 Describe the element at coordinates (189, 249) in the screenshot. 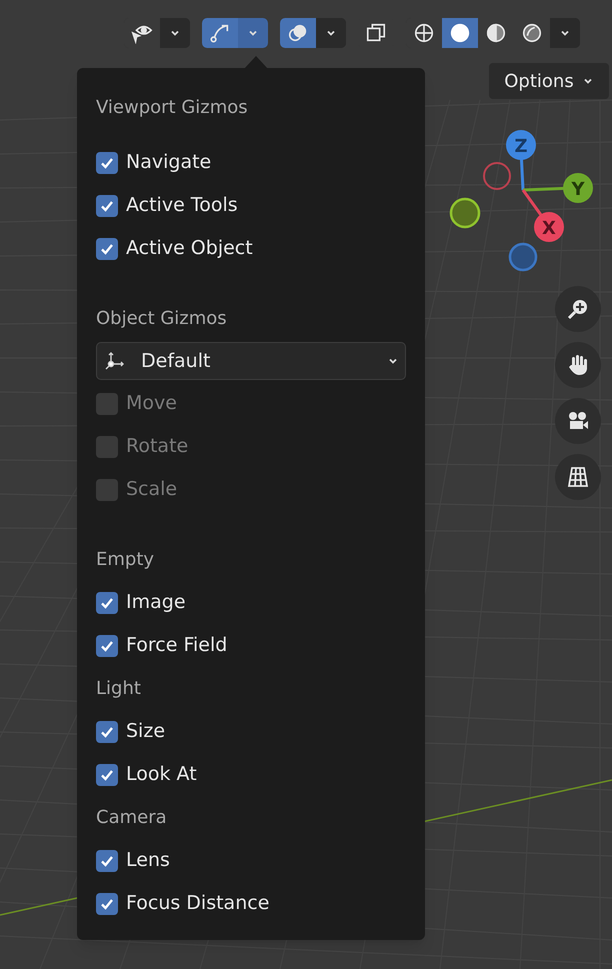

I see `checkbox-label: Active Object` at that location.